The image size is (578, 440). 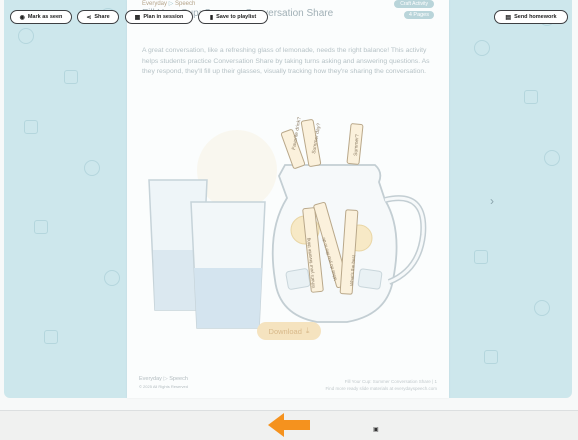 What do you see at coordinates (418, 15) in the screenshot?
I see `page-count-badge: 4 Pages` at bounding box center [418, 15].